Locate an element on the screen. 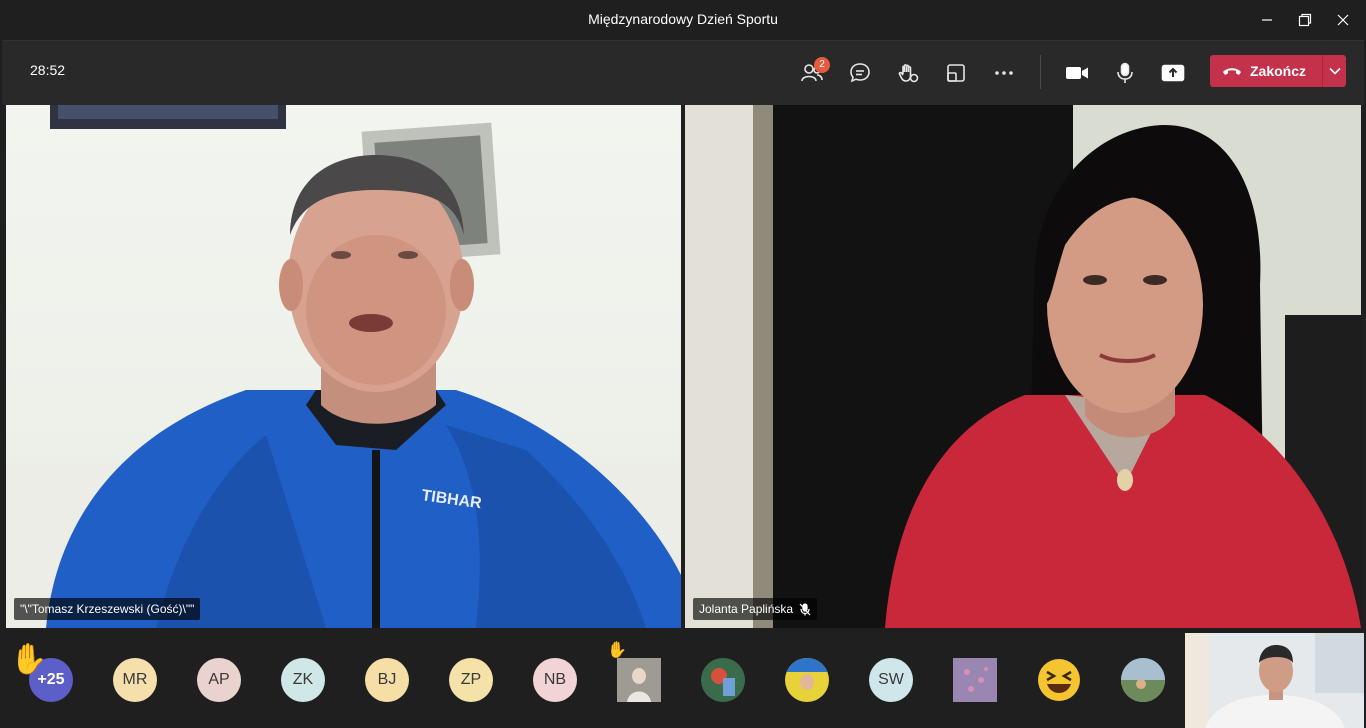 The image size is (1366, 728). more-actions-button is located at coordinates (1004, 73).